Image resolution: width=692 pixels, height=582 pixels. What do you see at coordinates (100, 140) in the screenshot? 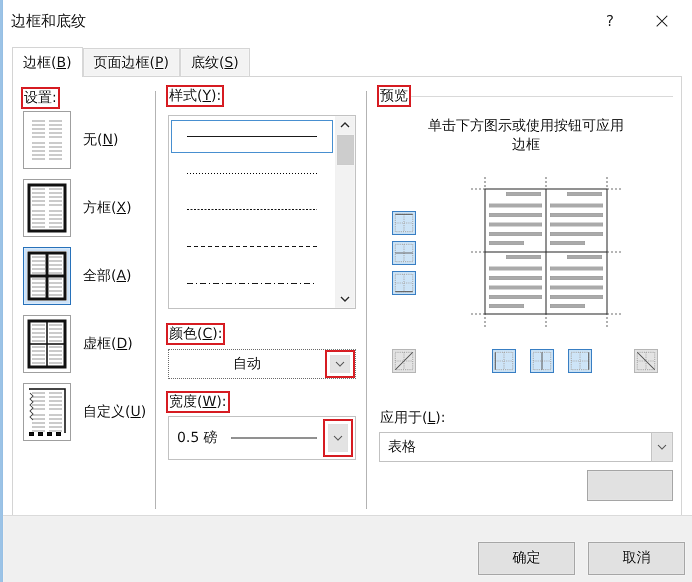
I see `setting-label: 无(N)` at bounding box center [100, 140].